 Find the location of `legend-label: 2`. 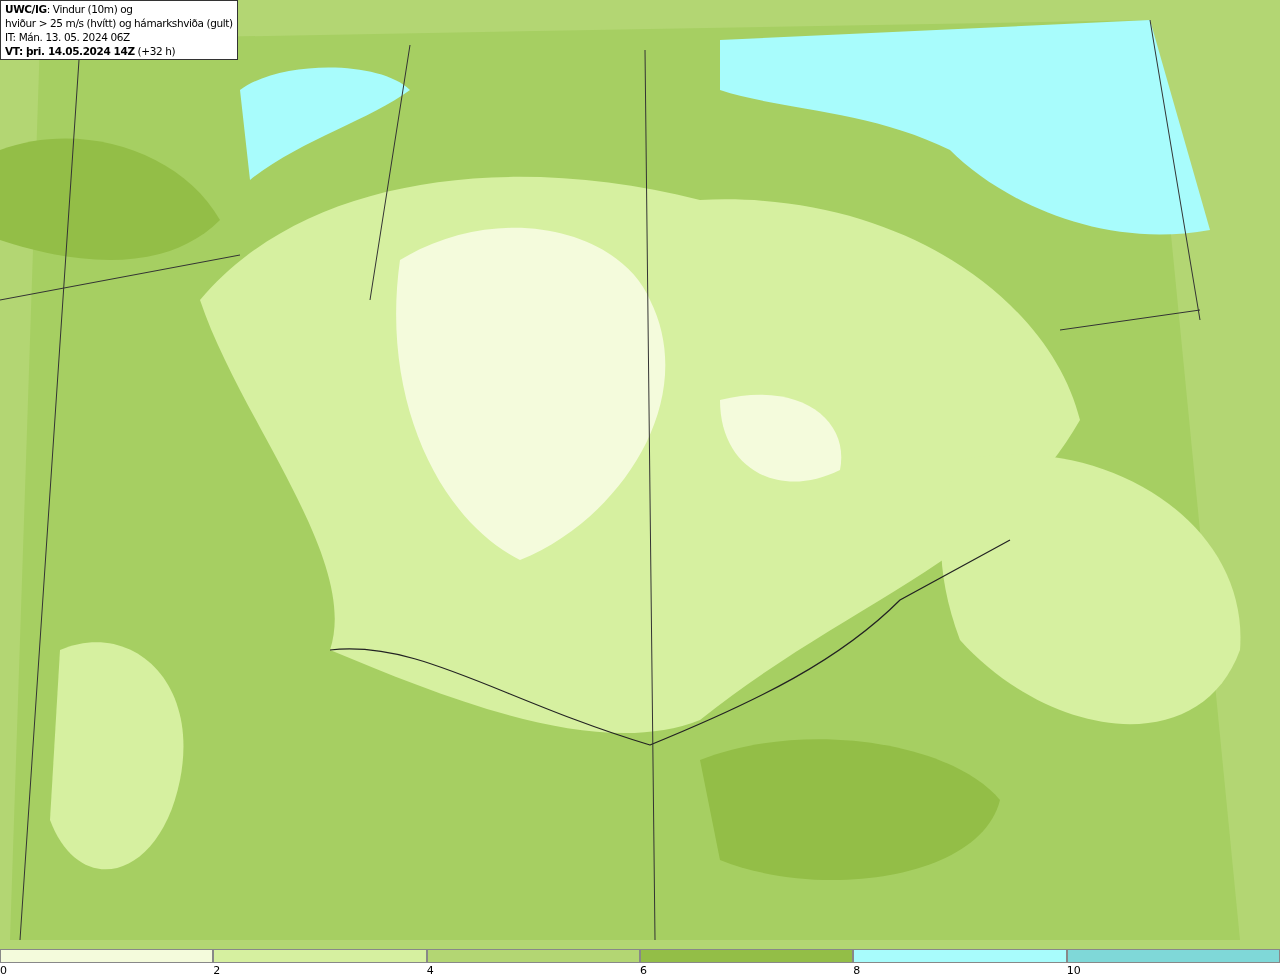

legend-label: 2 is located at coordinates (217, 970).